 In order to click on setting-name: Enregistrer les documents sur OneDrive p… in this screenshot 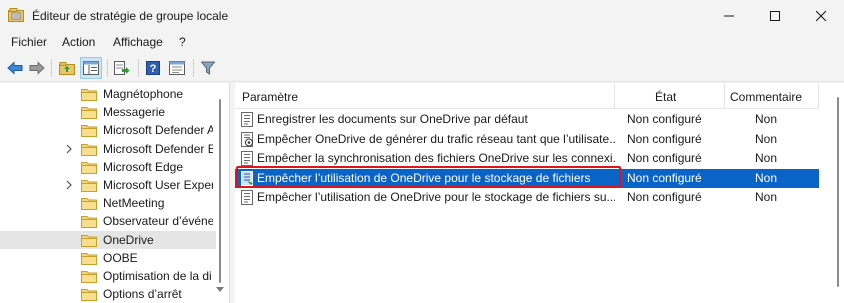, I will do `click(392, 119)`.